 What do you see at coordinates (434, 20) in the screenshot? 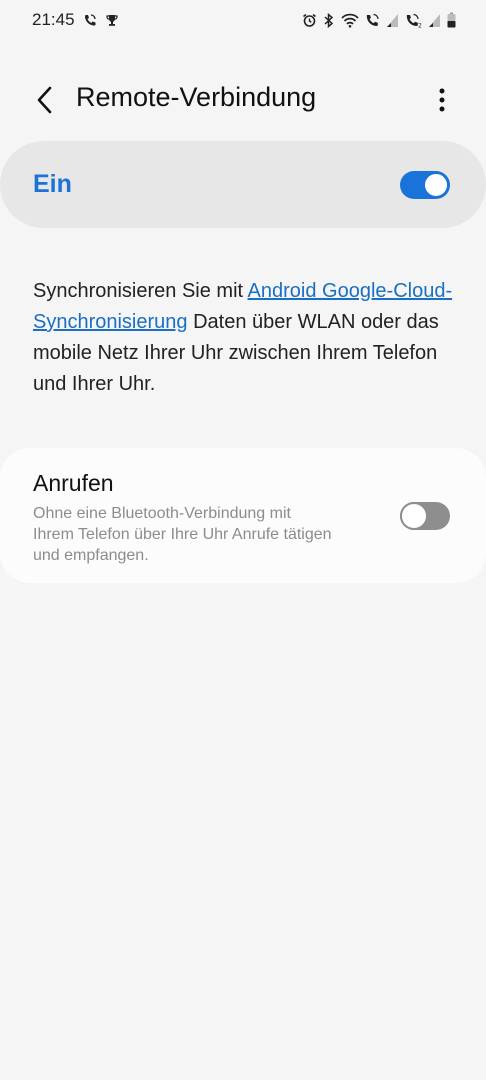
I see `signal-2-icon` at bounding box center [434, 20].